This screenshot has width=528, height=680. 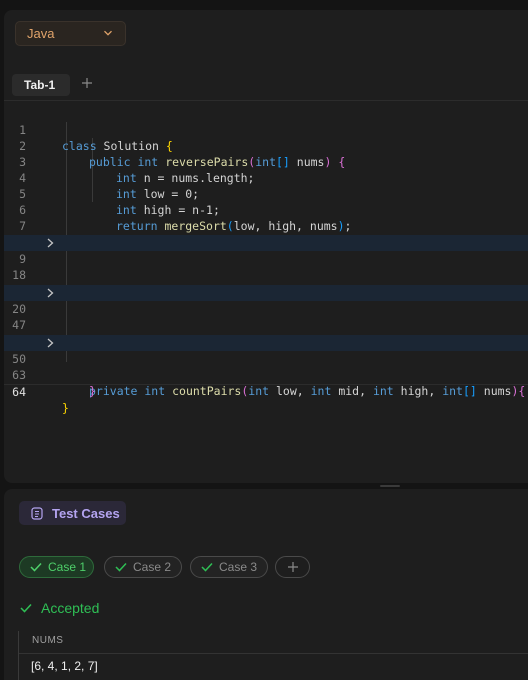 What do you see at coordinates (266, 161) in the screenshot?
I see `code-line: 3 int n = nums.length;` at bounding box center [266, 161].